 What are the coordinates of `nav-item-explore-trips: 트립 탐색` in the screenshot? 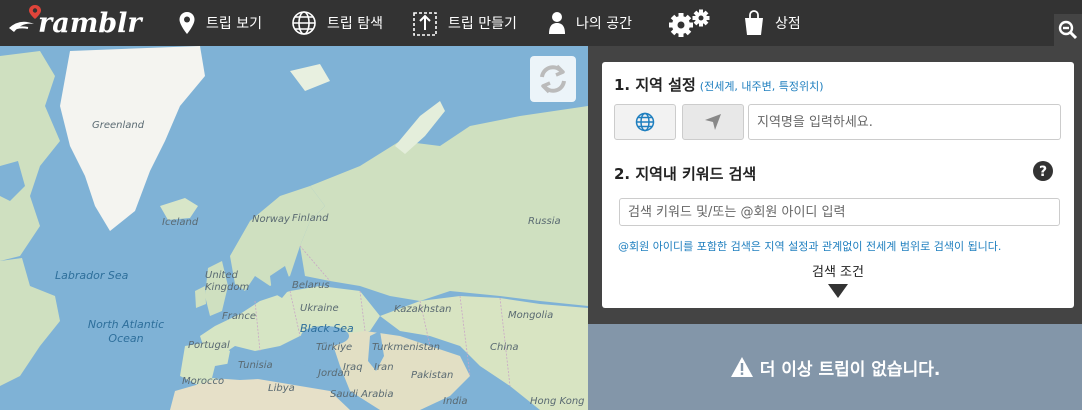 It's located at (337, 23).